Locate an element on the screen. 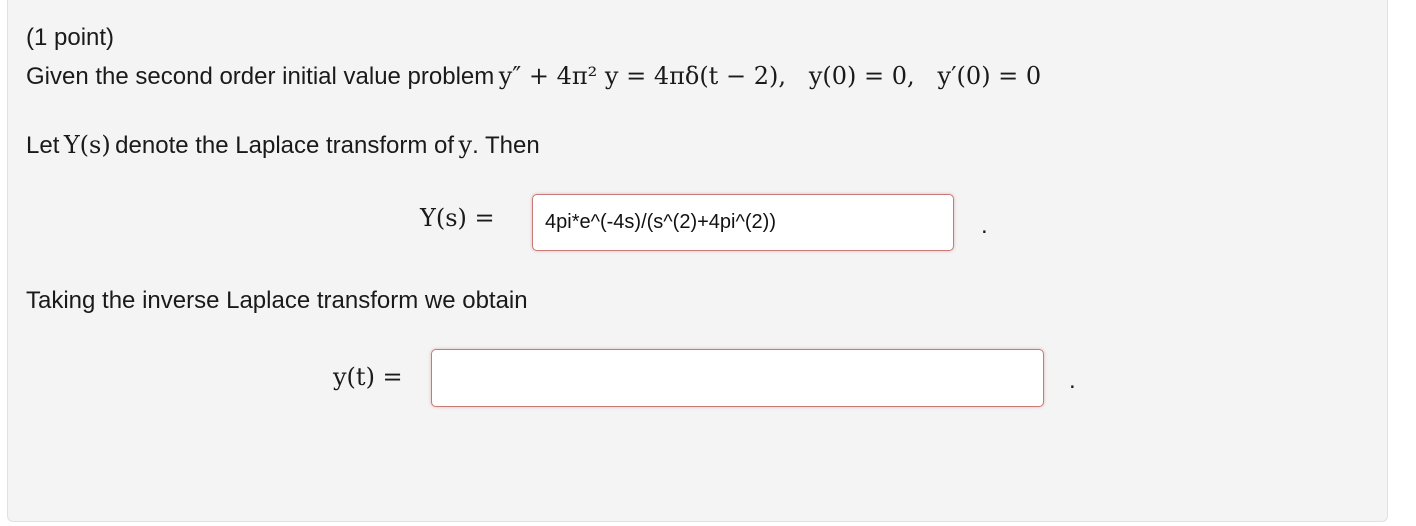 This screenshot has height=526, width=1416. Ys-period: . is located at coordinates (984, 225).